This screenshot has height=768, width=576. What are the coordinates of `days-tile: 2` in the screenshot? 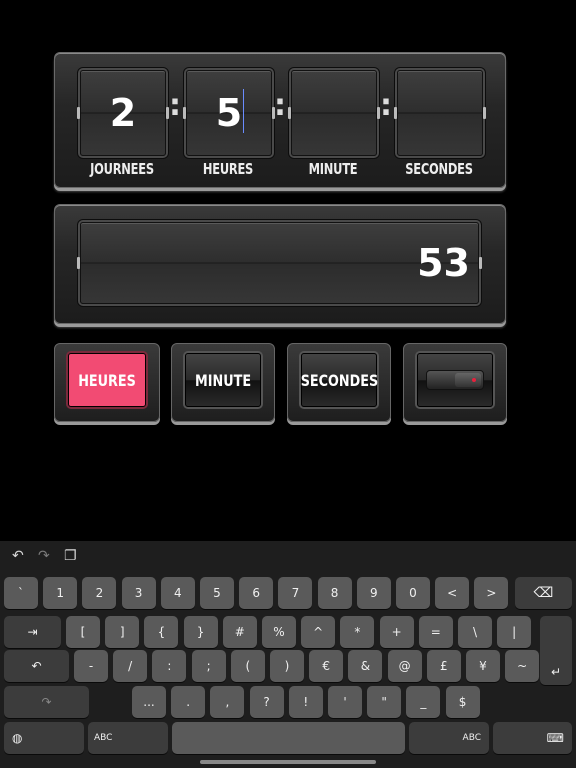 It's located at (123, 113).